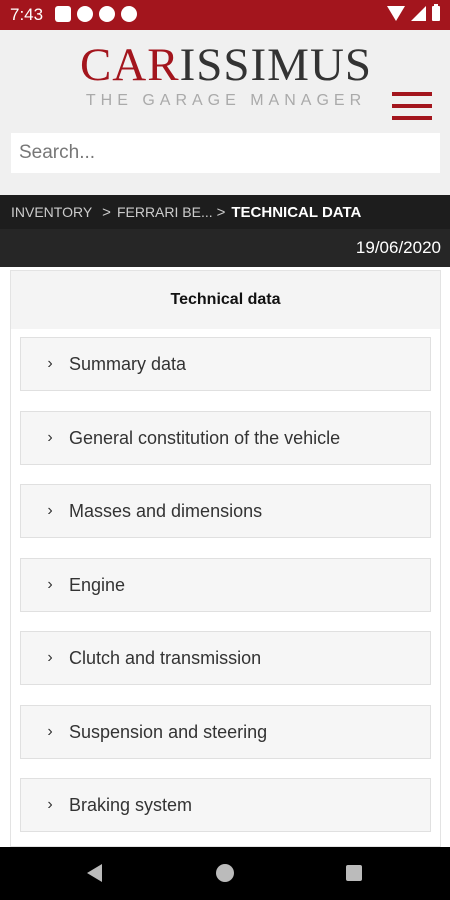 The height and width of the screenshot is (900, 450). I want to click on data-saver-icon, so click(129, 14).